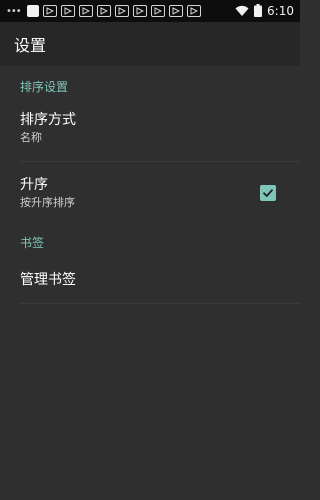 The width and height of the screenshot is (320, 500). I want to click on section-header-bookmarks: 书签, so click(32, 243).